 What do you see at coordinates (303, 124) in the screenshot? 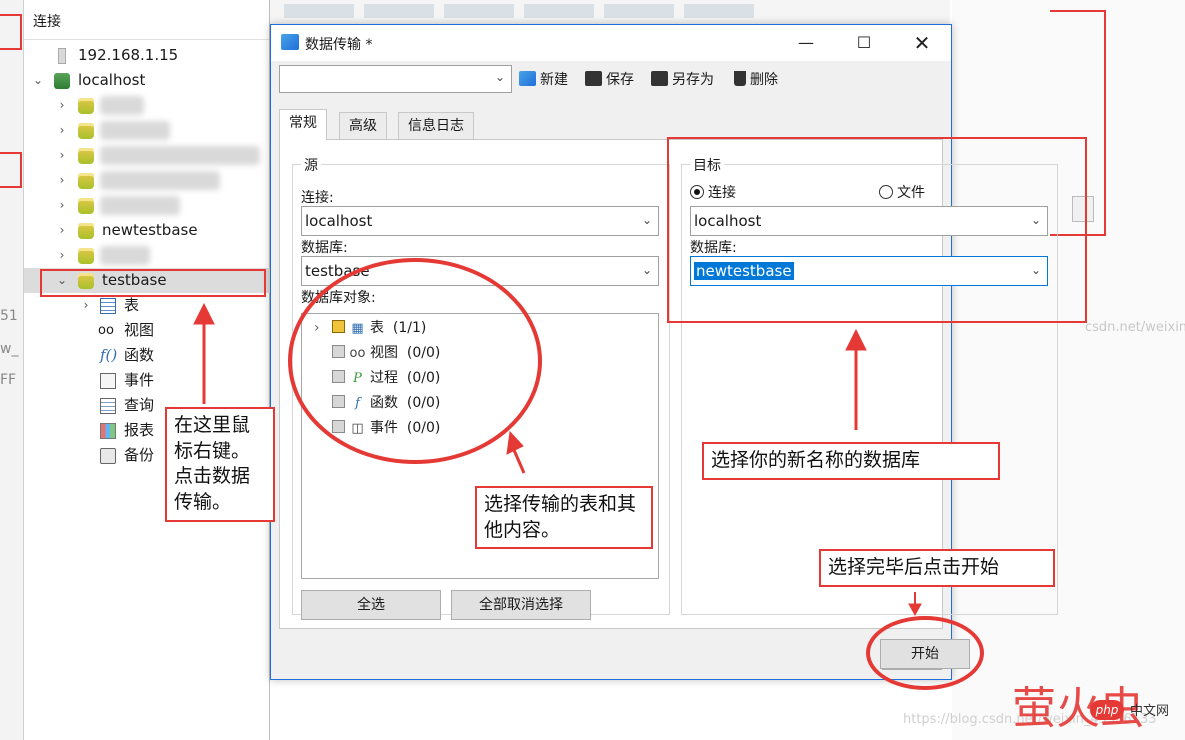
I see `tab-general: 常规` at bounding box center [303, 124].